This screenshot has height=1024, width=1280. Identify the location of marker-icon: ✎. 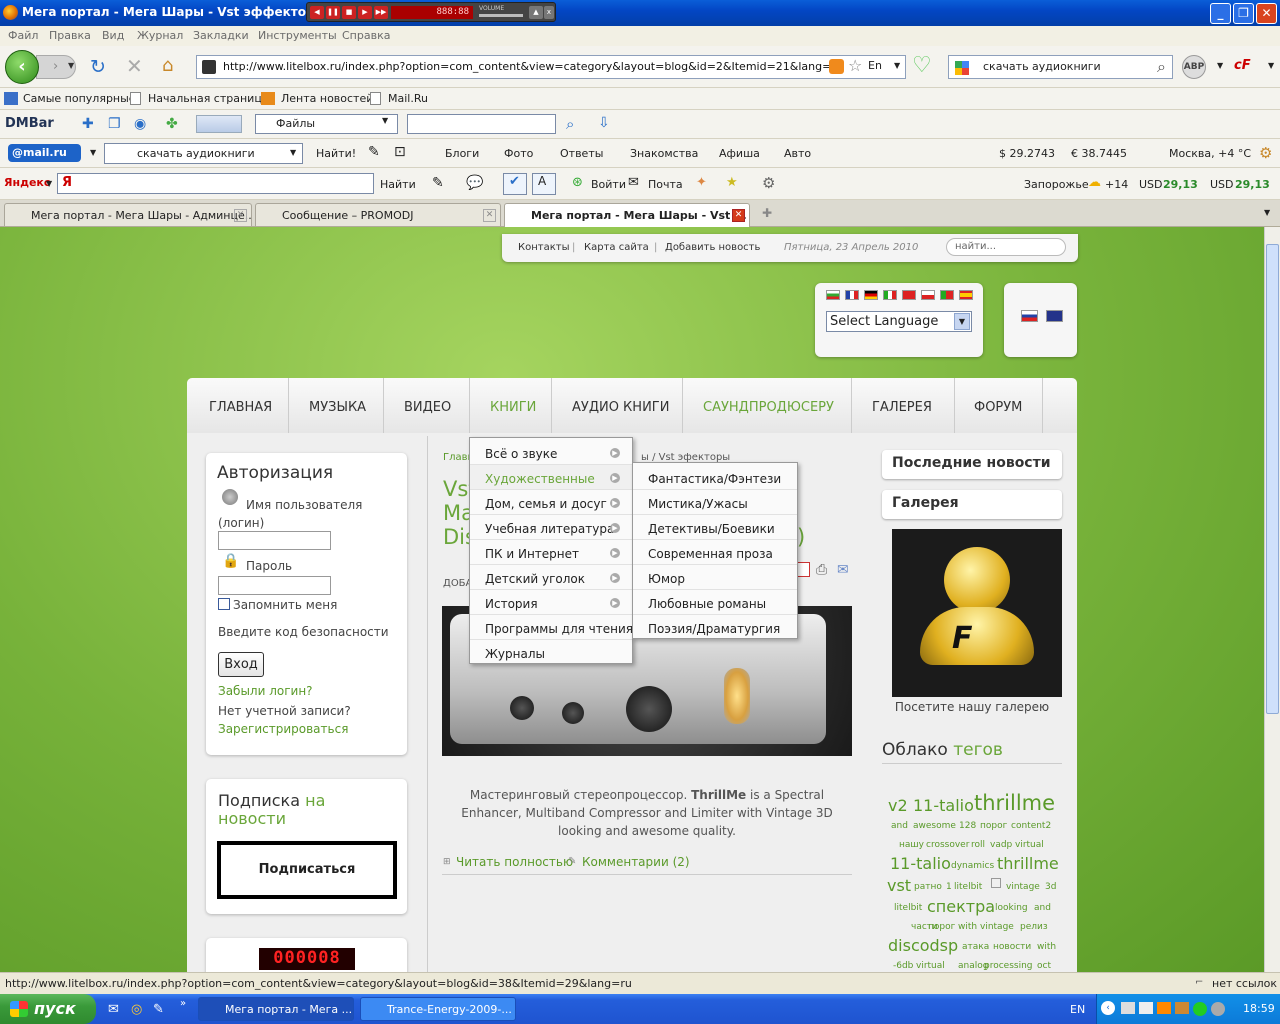
(438, 183).